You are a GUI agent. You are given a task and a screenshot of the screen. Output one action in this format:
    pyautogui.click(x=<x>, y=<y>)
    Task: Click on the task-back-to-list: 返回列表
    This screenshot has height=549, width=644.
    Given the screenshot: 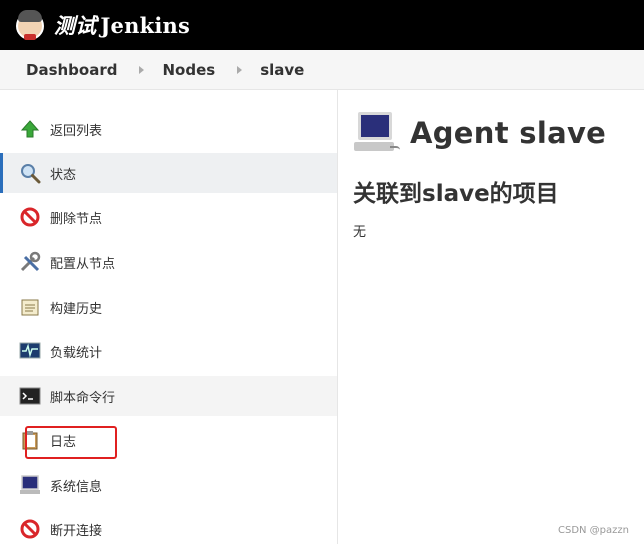 What is the action you would take?
    pyautogui.click(x=168, y=129)
    